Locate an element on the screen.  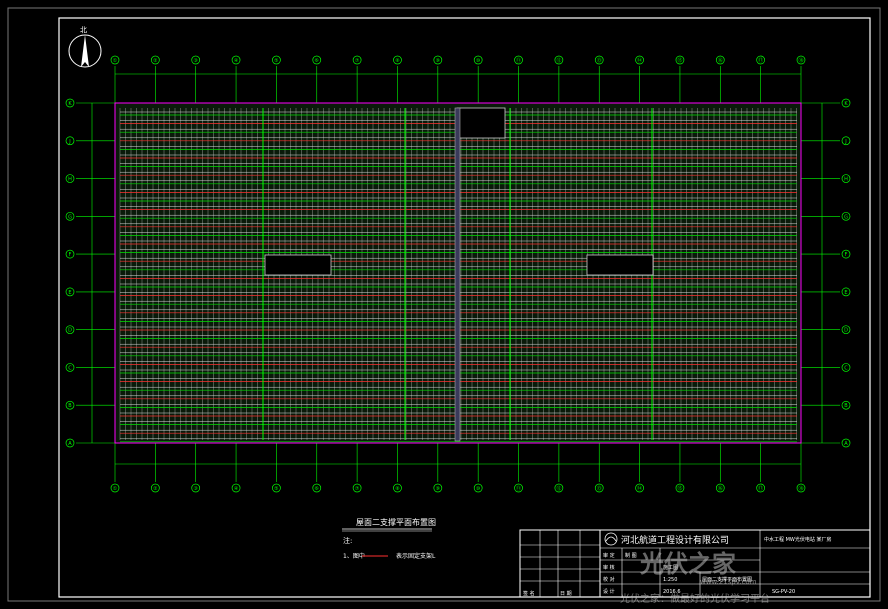
note-1-suffix: 表示固定支架L is located at coordinates (416, 556).